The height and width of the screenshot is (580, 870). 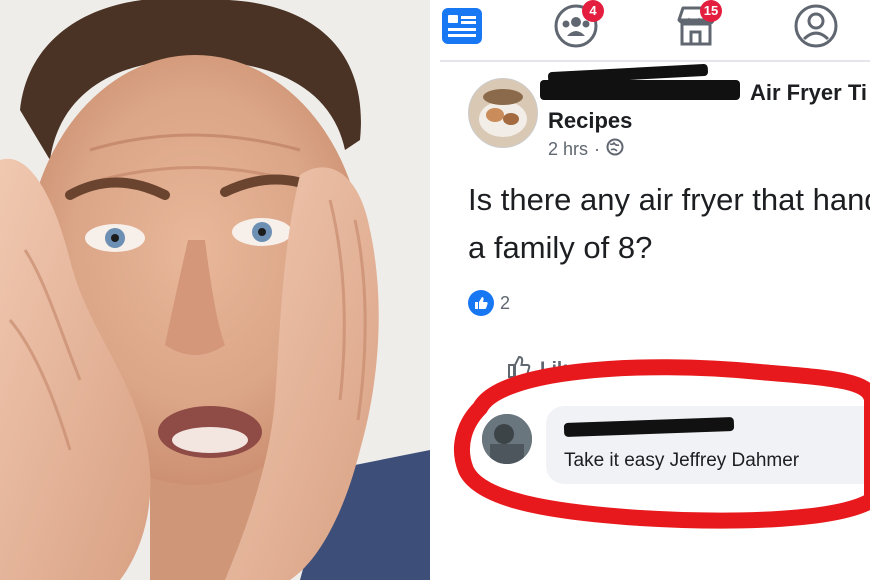 I want to click on marketplace-tab: 15, so click(x=696, y=27).